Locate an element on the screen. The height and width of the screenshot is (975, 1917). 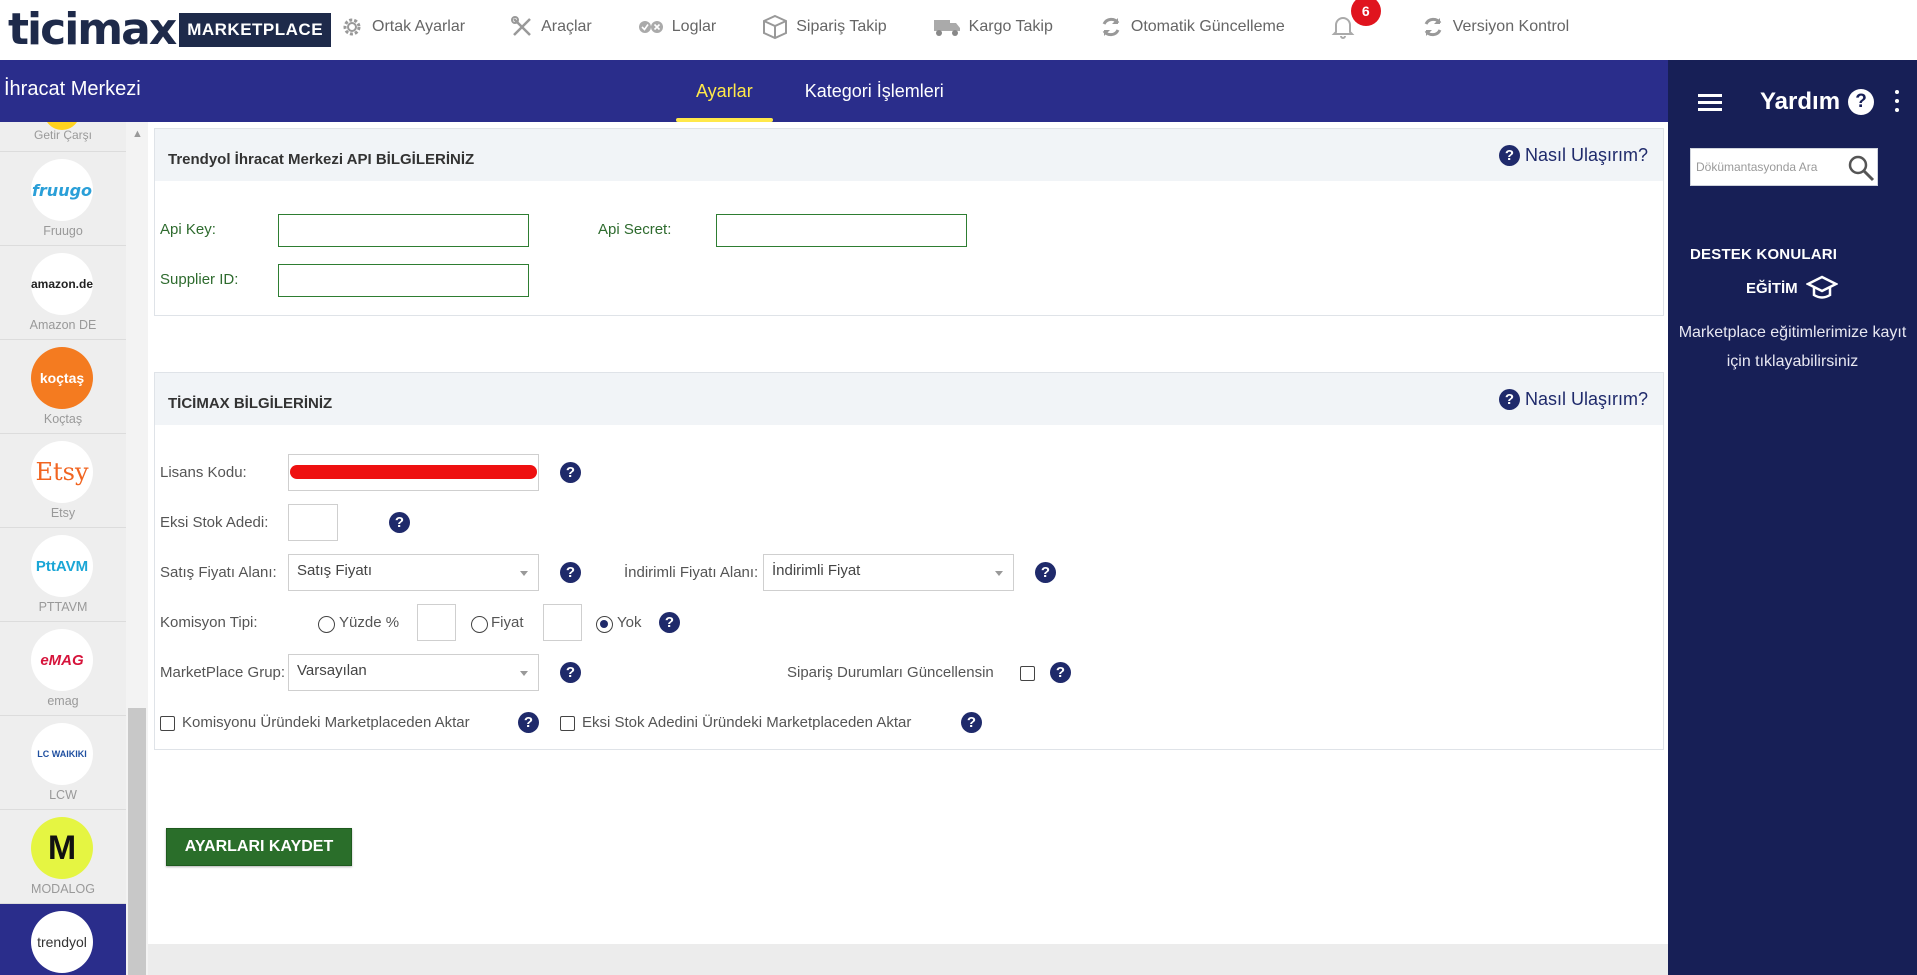
gear-icon is located at coordinates (352, 27).